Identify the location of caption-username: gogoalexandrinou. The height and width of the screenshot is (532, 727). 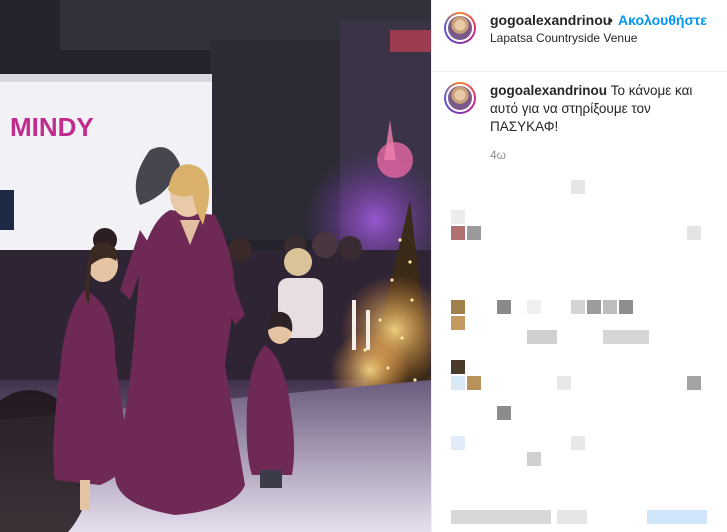
(548, 90).